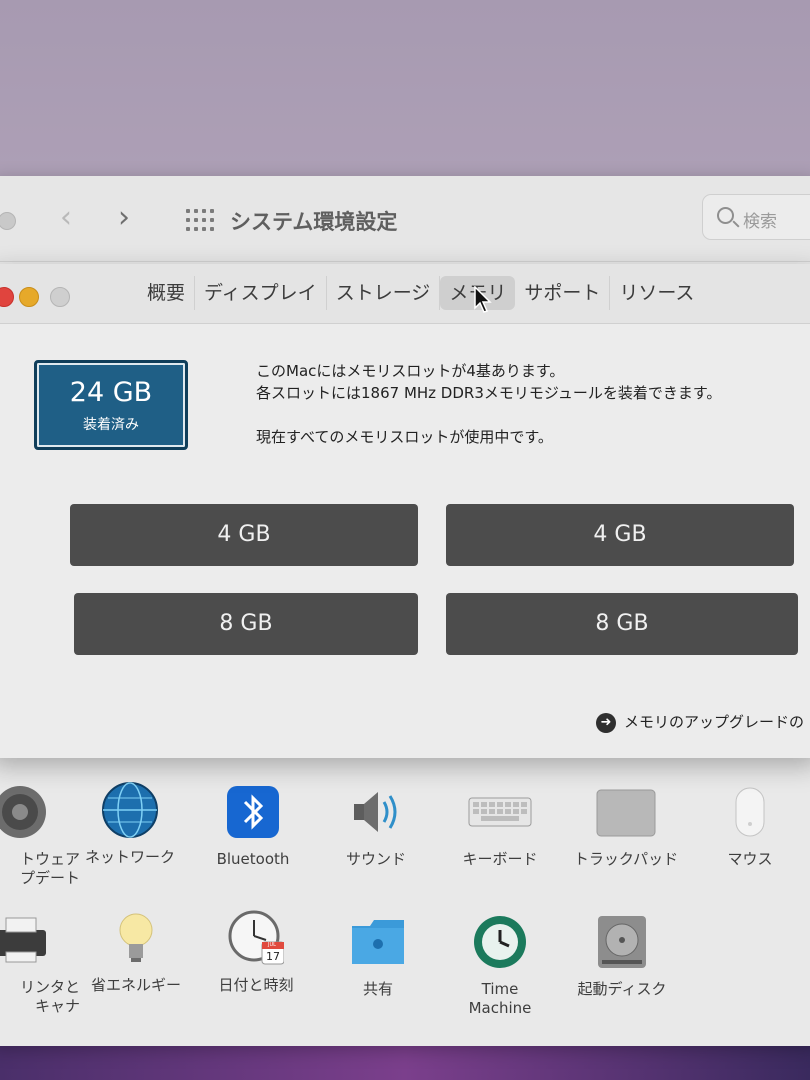 This screenshot has height=1080, width=810. Describe the element at coordinates (377, 989) in the screenshot. I see `pref-label: 共有` at that location.